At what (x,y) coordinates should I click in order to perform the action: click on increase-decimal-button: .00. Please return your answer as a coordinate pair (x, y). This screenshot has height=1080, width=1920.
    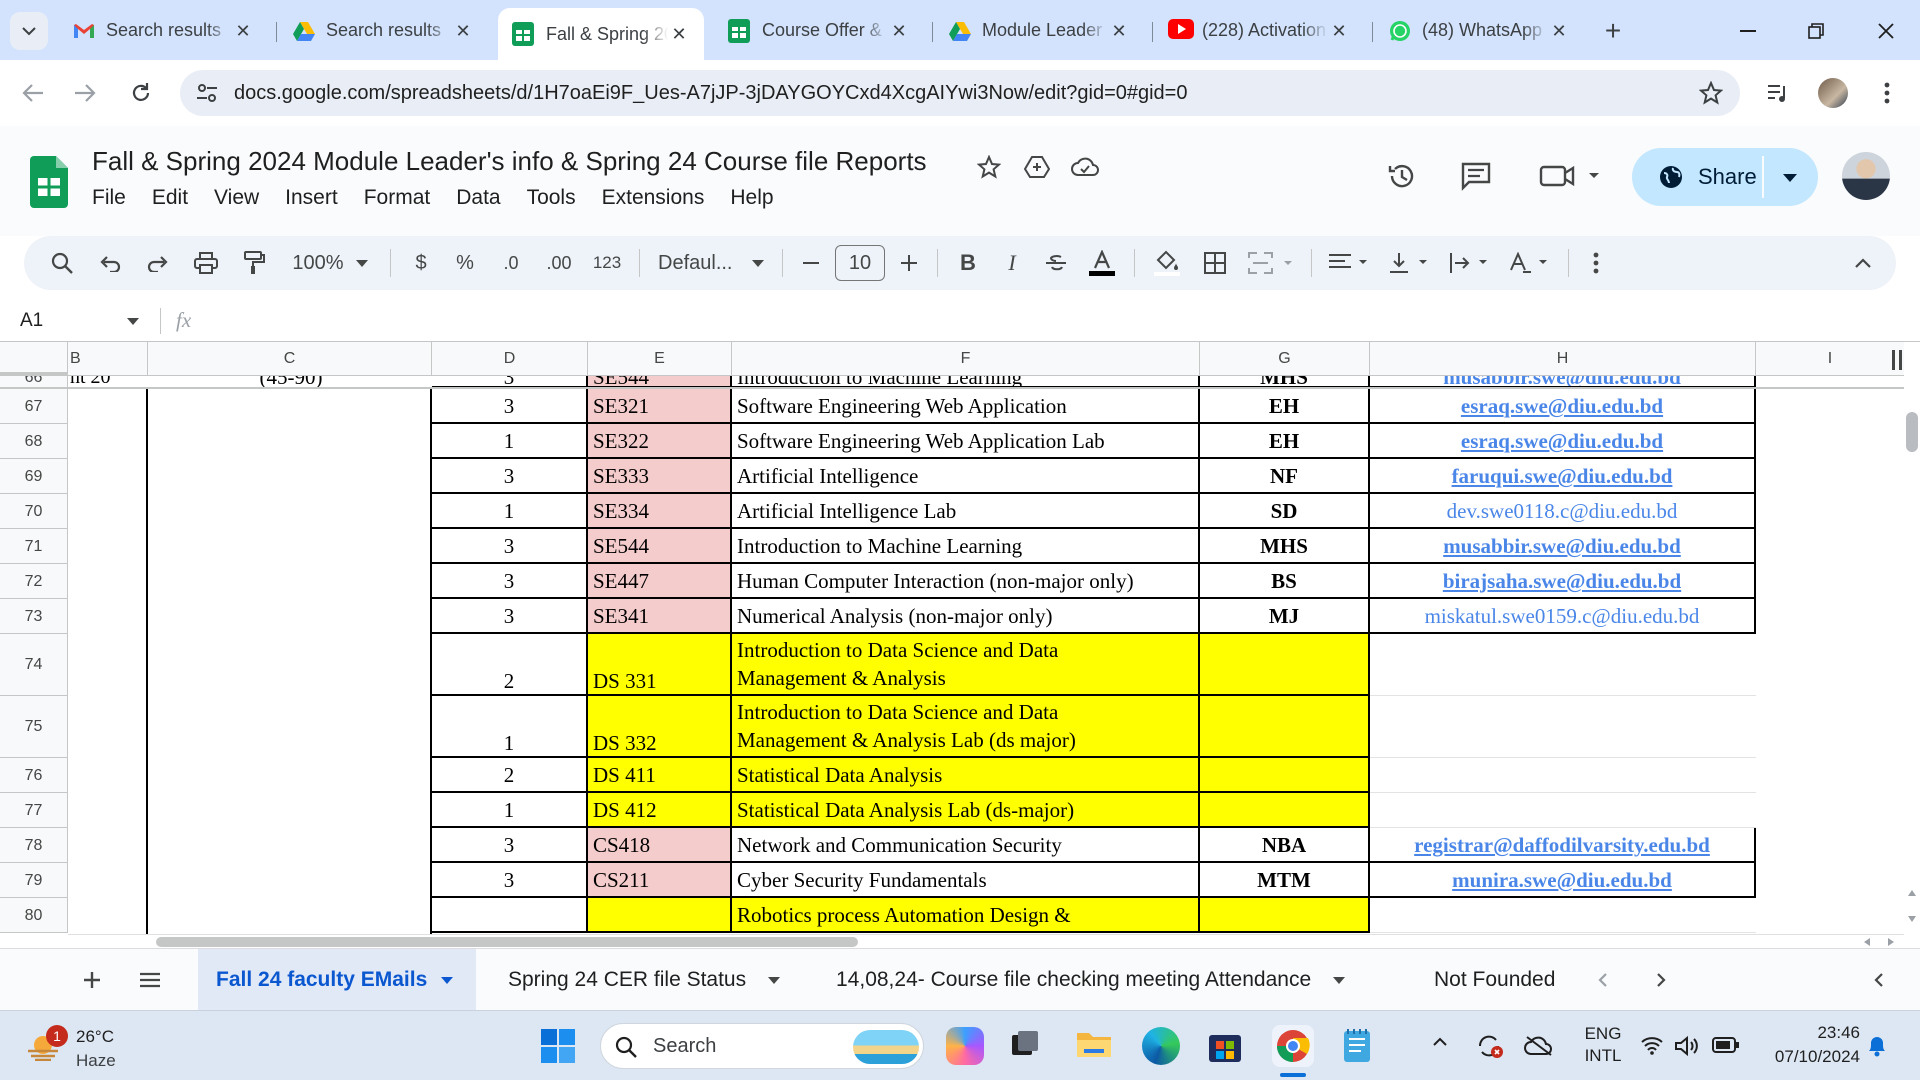
    Looking at the image, I should click on (559, 263).